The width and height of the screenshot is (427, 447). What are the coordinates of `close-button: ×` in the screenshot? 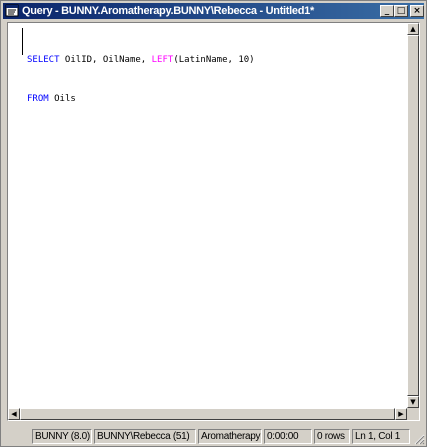 It's located at (417, 11).